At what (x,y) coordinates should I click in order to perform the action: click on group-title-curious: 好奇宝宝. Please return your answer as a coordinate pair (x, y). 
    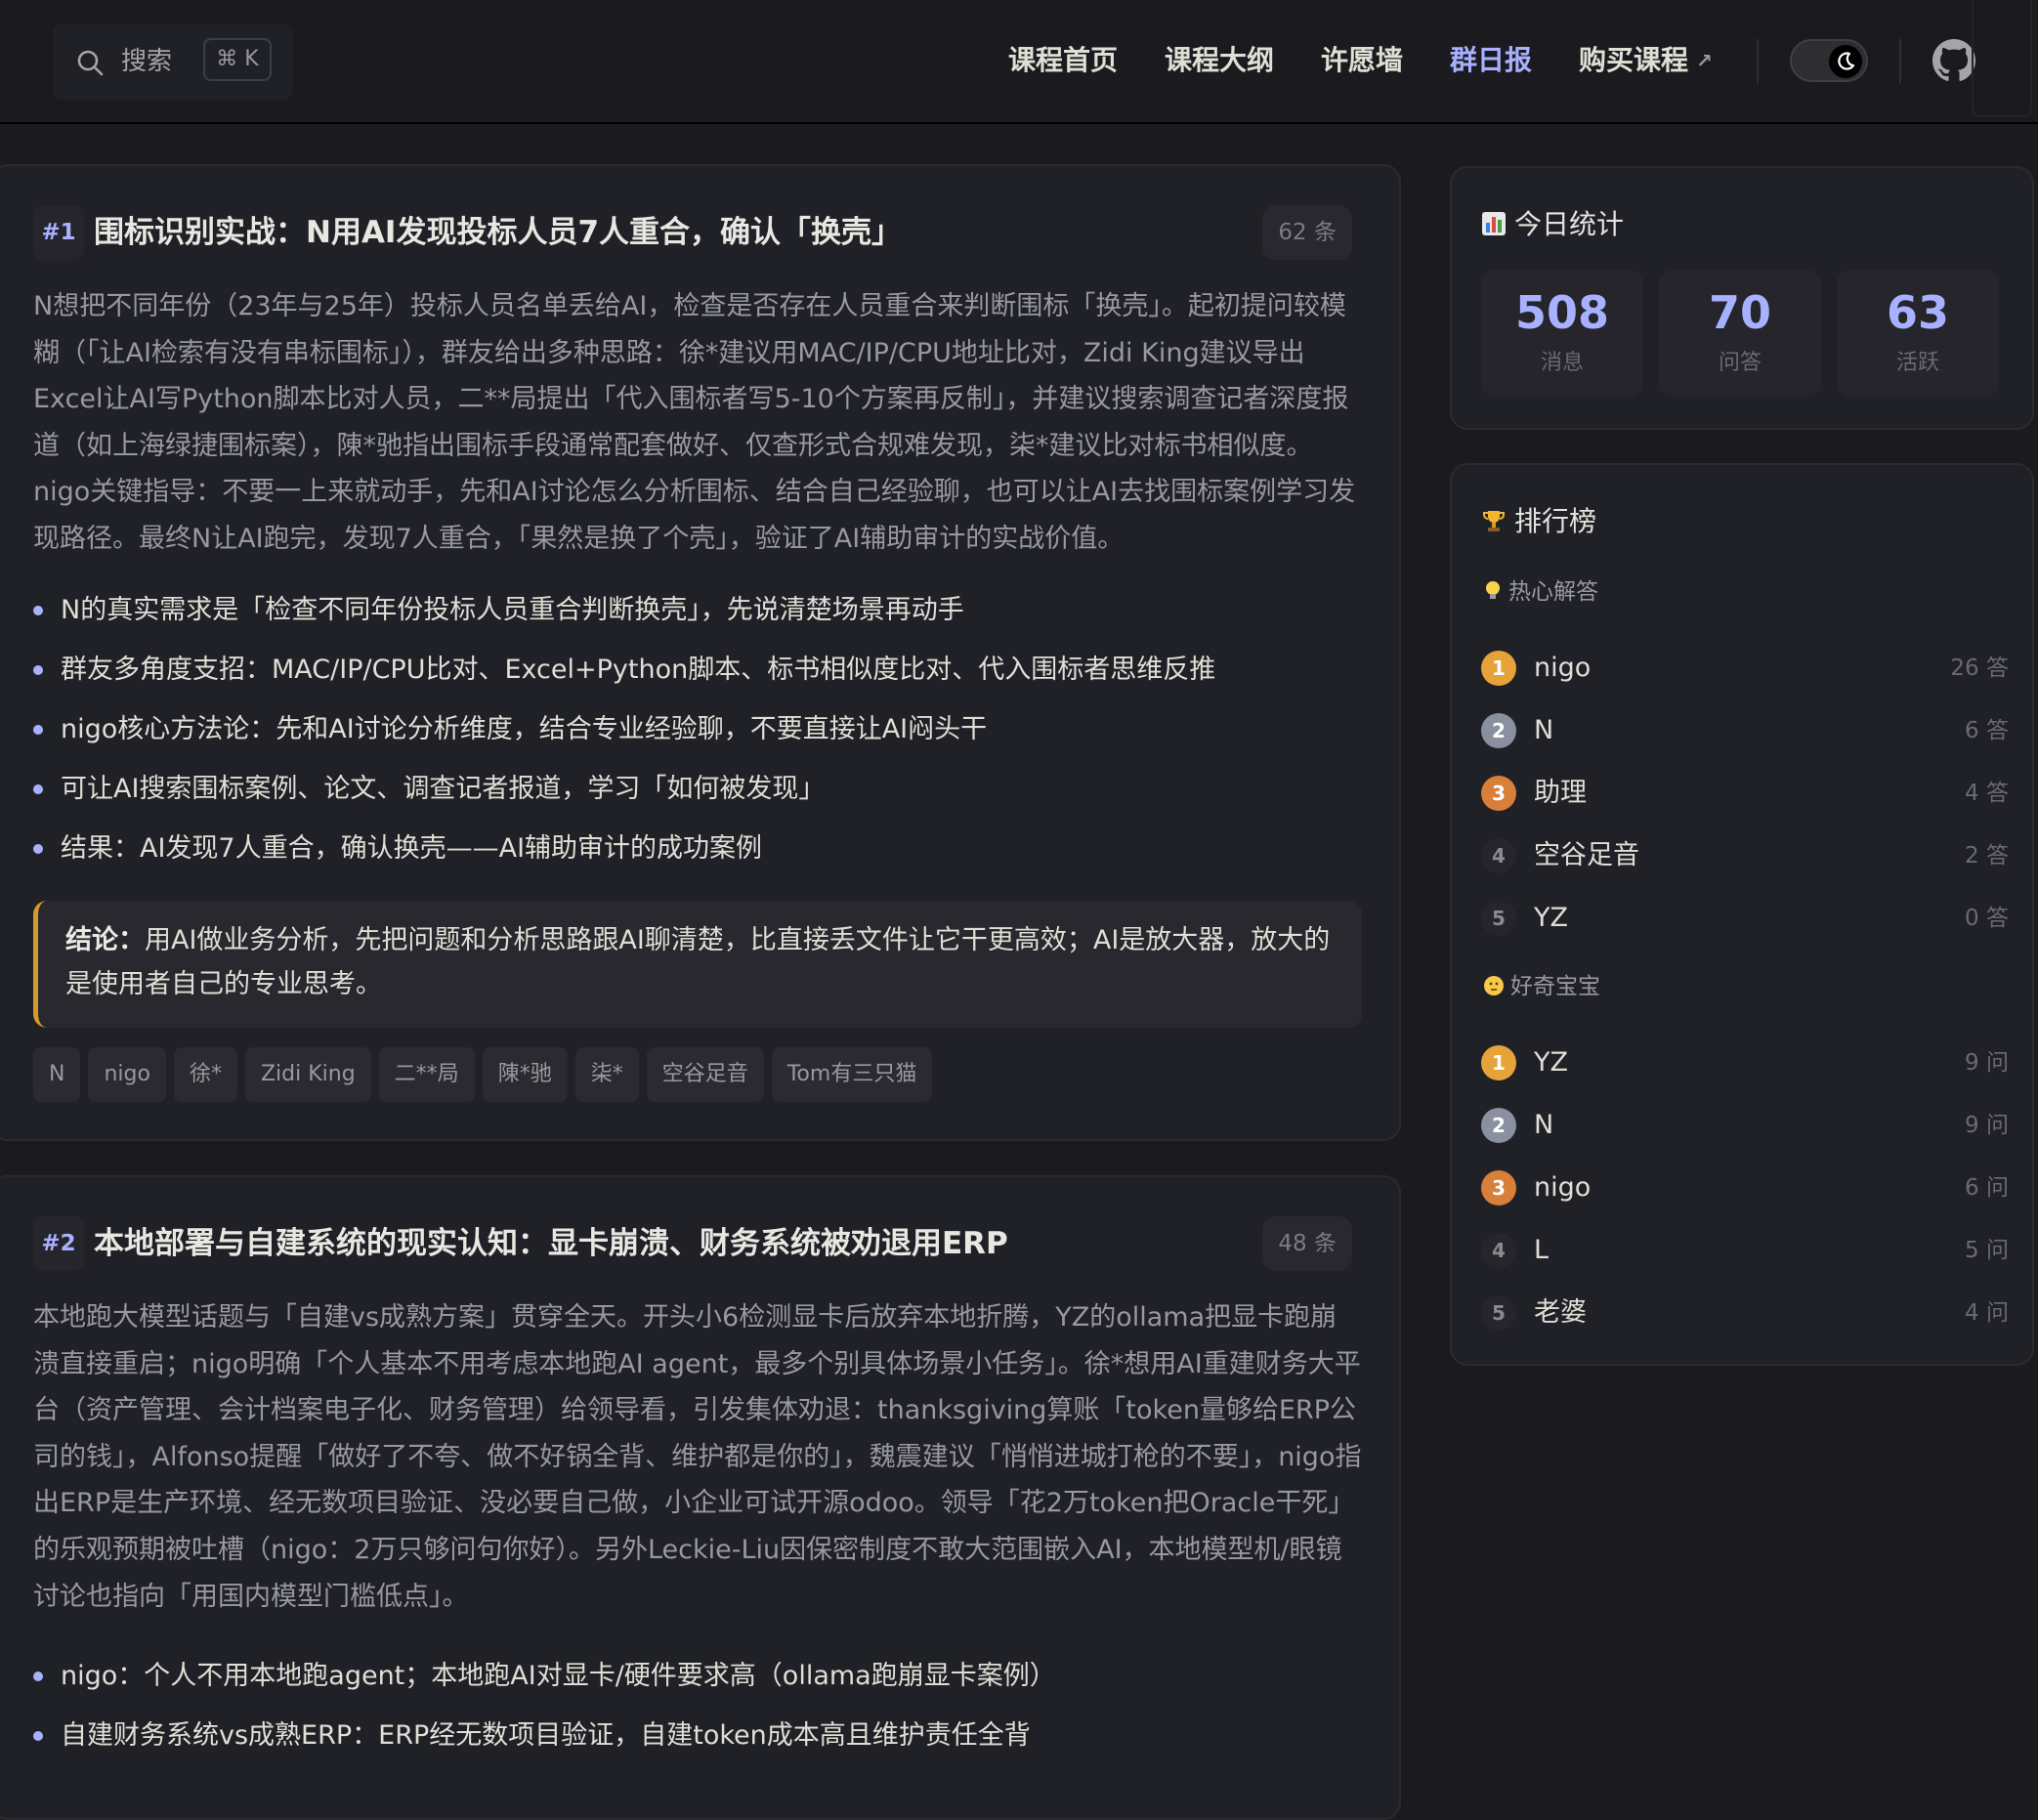
    Looking at the image, I should click on (1541, 986).